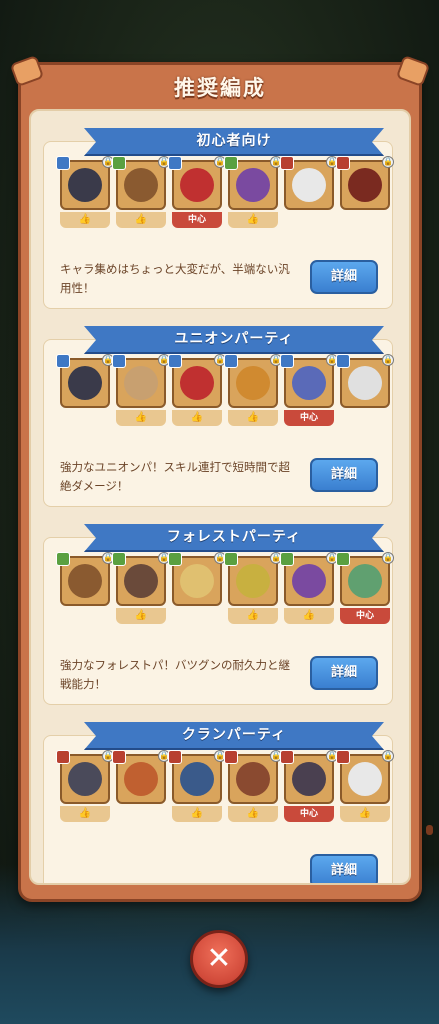 Image resolution: width=439 pixels, height=1024 pixels. What do you see at coordinates (175, 674) in the screenshot?
I see `section-description: 強力なフォレストパ！バツグンの耐久力と継戦能力！` at bounding box center [175, 674].